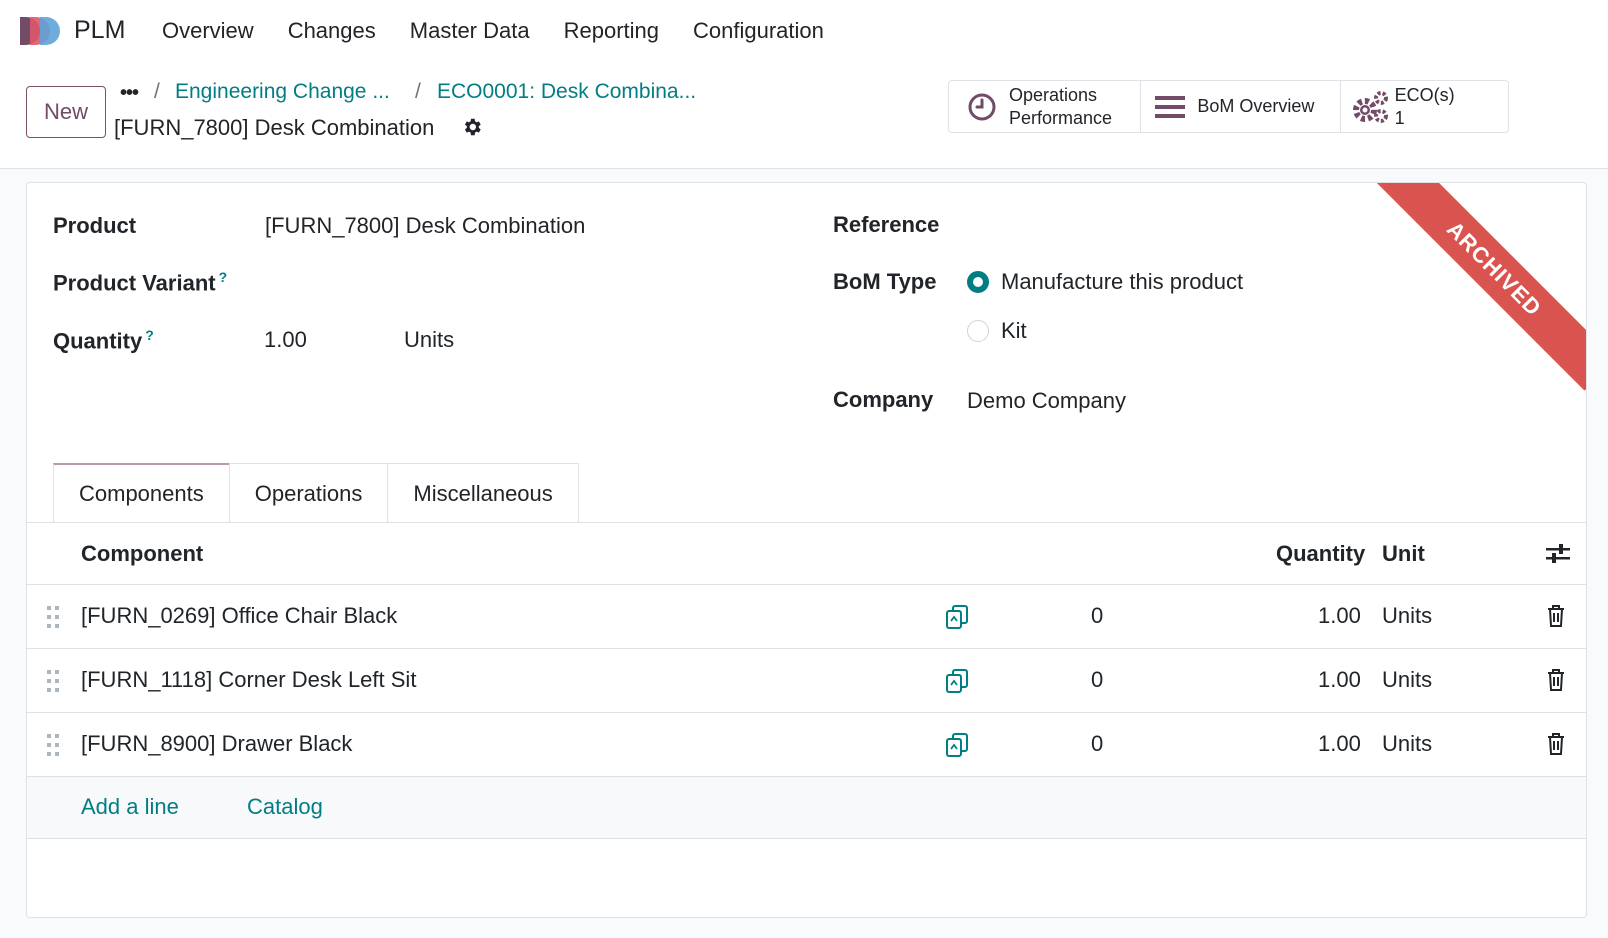 The height and width of the screenshot is (938, 1608). What do you see at coordinates (274, 127) in the screenshot?
I see `record-title: [FURN_7800] Desk Combination` at bounding box center [274, 127].